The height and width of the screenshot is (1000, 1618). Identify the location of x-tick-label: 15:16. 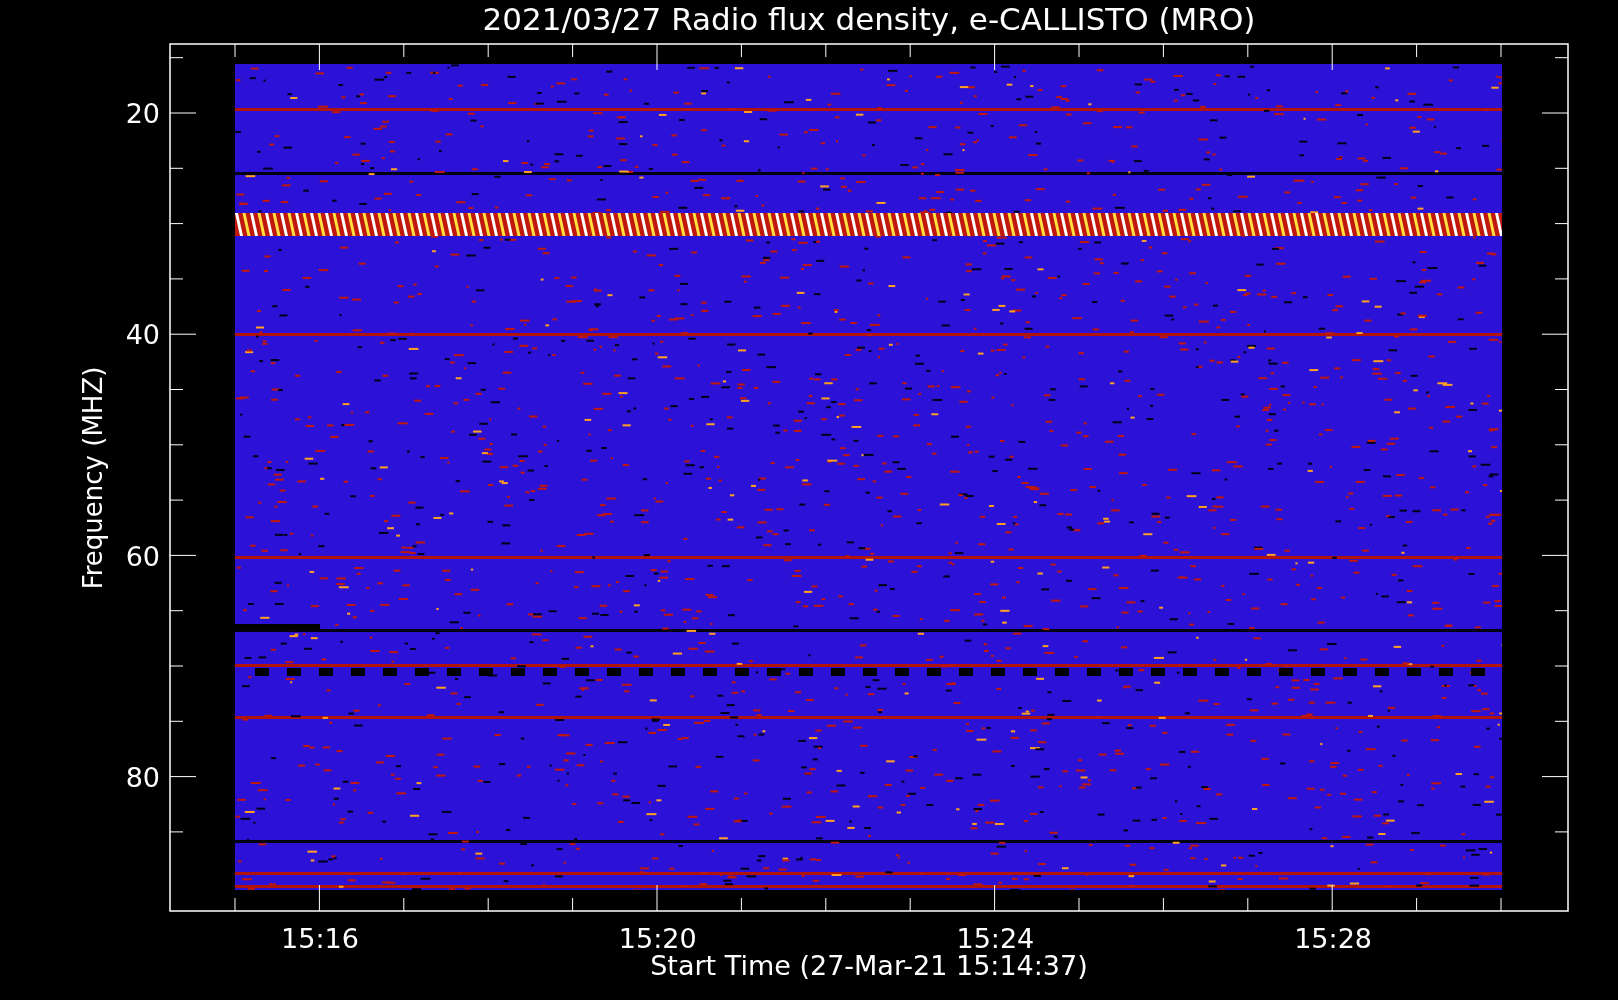
(320, 938).